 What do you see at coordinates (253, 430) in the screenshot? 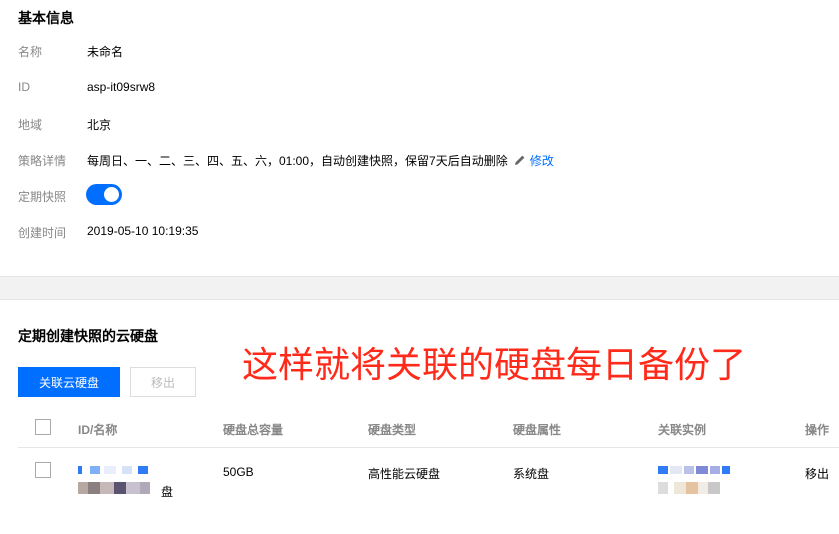
I see `col-capacity: 硬盘总容量` at bounding box center [253, 430].